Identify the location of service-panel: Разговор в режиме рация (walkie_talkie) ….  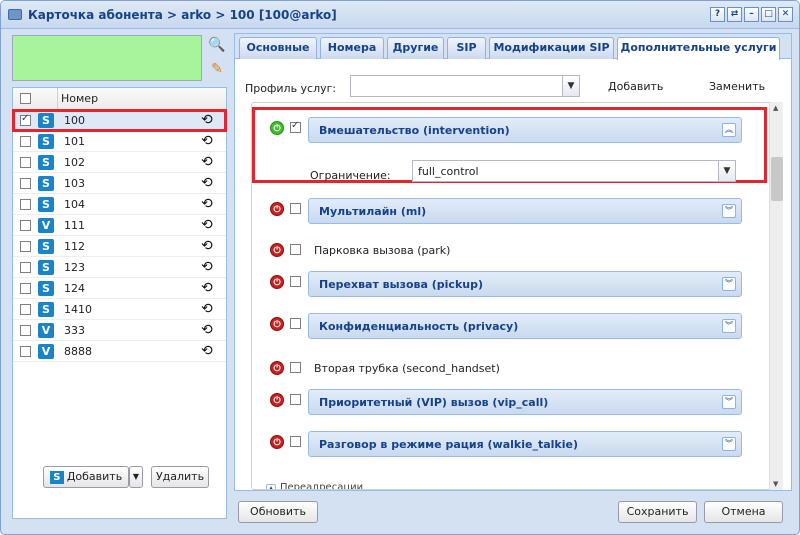
(525, 444).